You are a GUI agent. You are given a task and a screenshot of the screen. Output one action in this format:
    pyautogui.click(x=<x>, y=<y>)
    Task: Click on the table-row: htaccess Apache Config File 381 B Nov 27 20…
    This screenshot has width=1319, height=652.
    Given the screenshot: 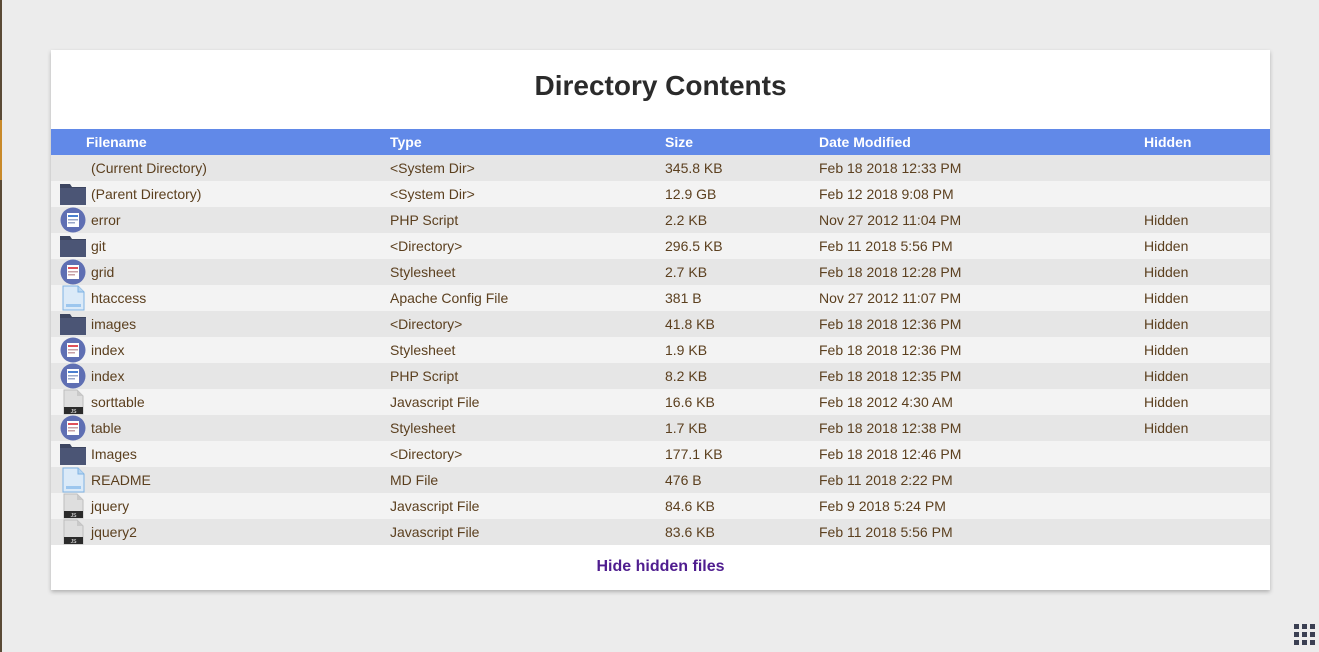 What is the action you would take?
    pyautogui.click(x=660, y=298)
    